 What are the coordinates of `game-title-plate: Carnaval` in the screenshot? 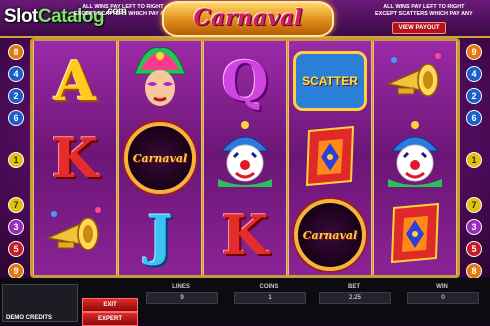 It's located at (248, 19).